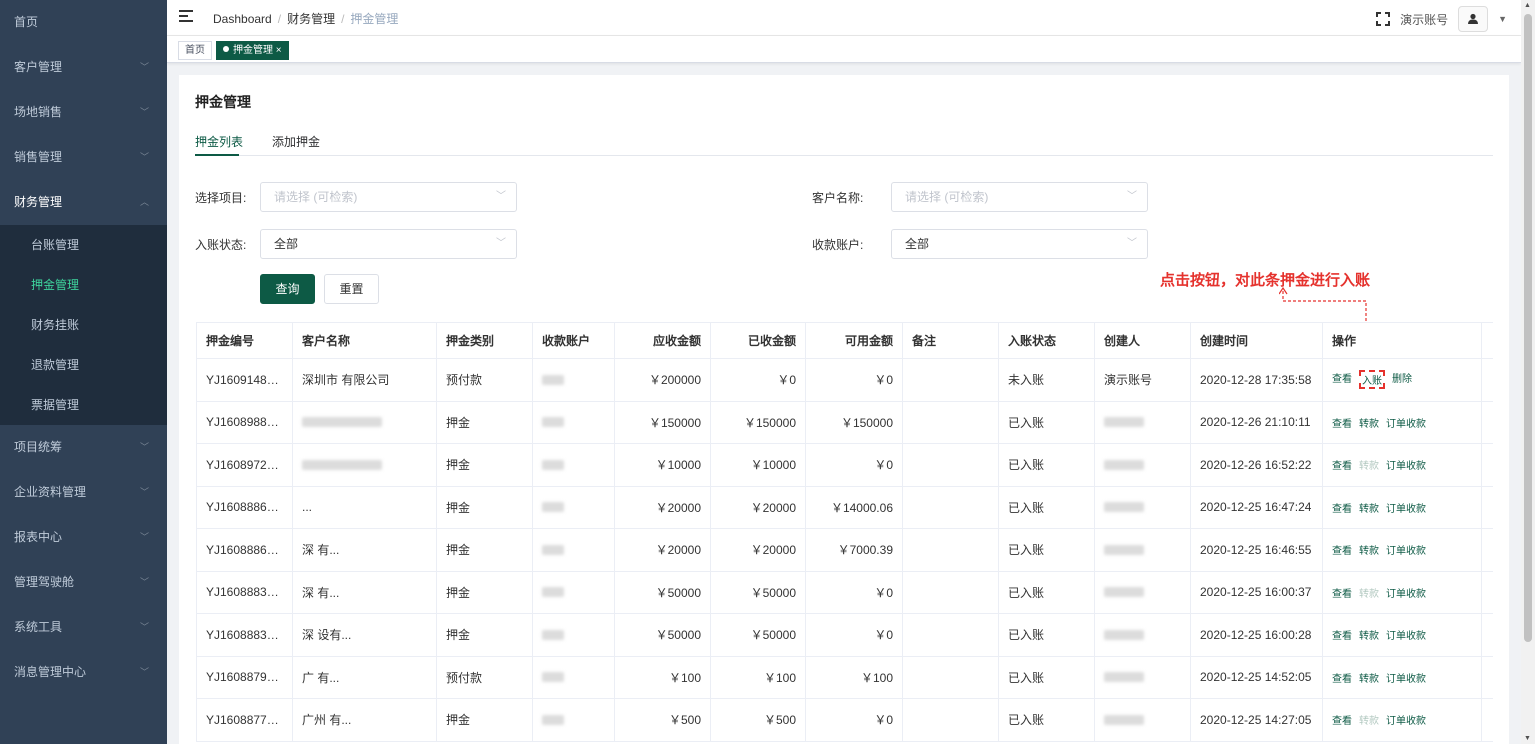  What do you see at coordinates (663, 340) in the screenshot?
I see `column-header: 应收金额` at bounding box center [663, 340].